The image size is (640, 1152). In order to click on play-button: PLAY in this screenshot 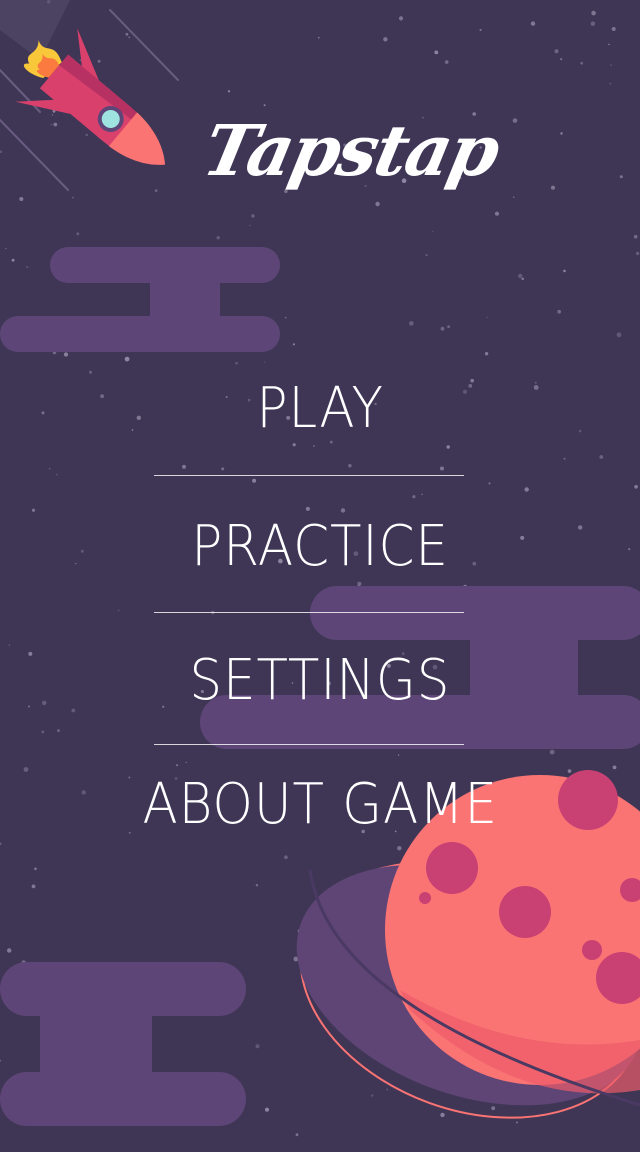, I will do `click(320, 408)`.